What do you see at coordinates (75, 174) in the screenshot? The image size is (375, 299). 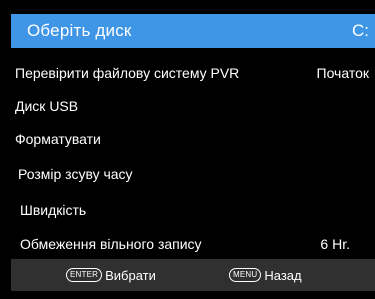 I see `menu-item-label: Розмір зсуву часу` at bounding box center [75, 174].